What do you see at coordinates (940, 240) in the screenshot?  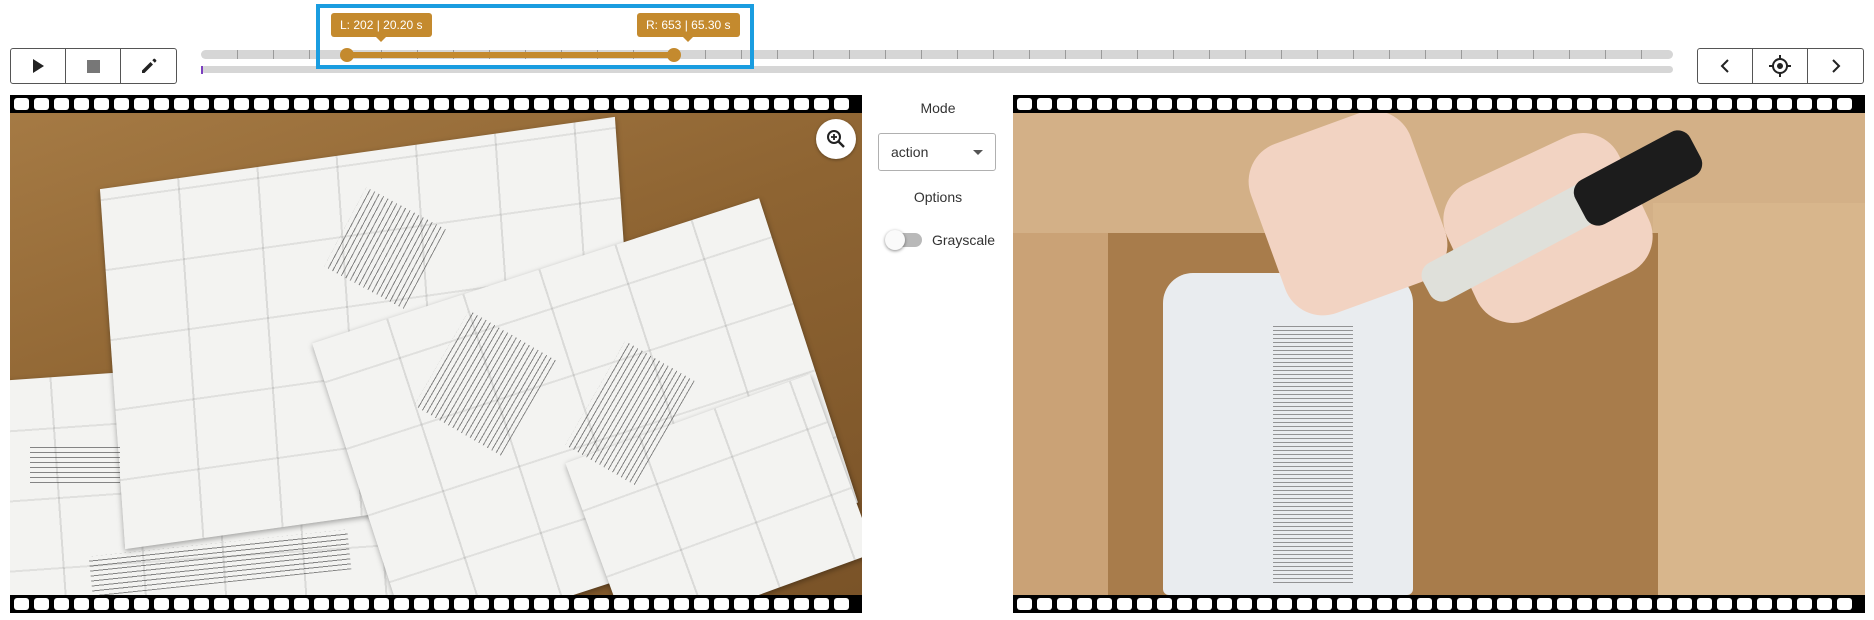 I see `grayscale-toggle-row: Grayscale` at bounding box center [940, 240].